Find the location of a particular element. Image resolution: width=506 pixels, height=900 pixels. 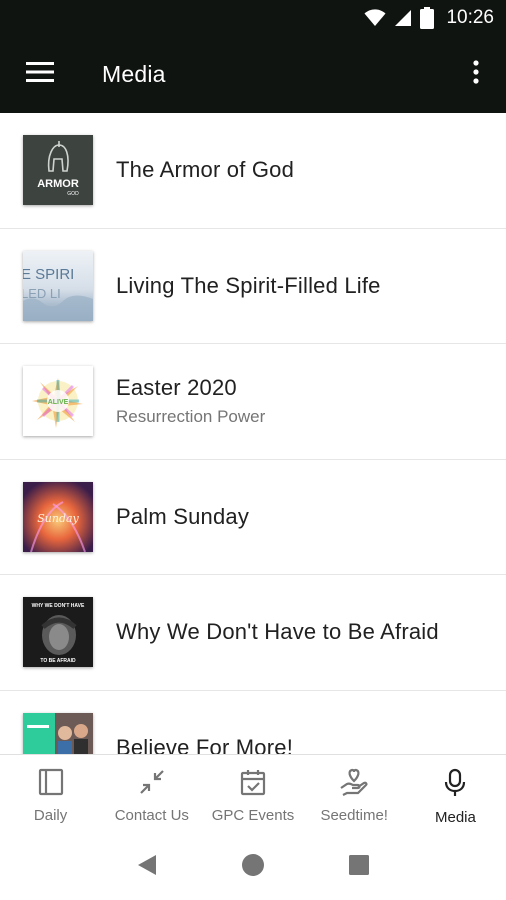

nav-label: Daily is located at coordinates (50, 815).